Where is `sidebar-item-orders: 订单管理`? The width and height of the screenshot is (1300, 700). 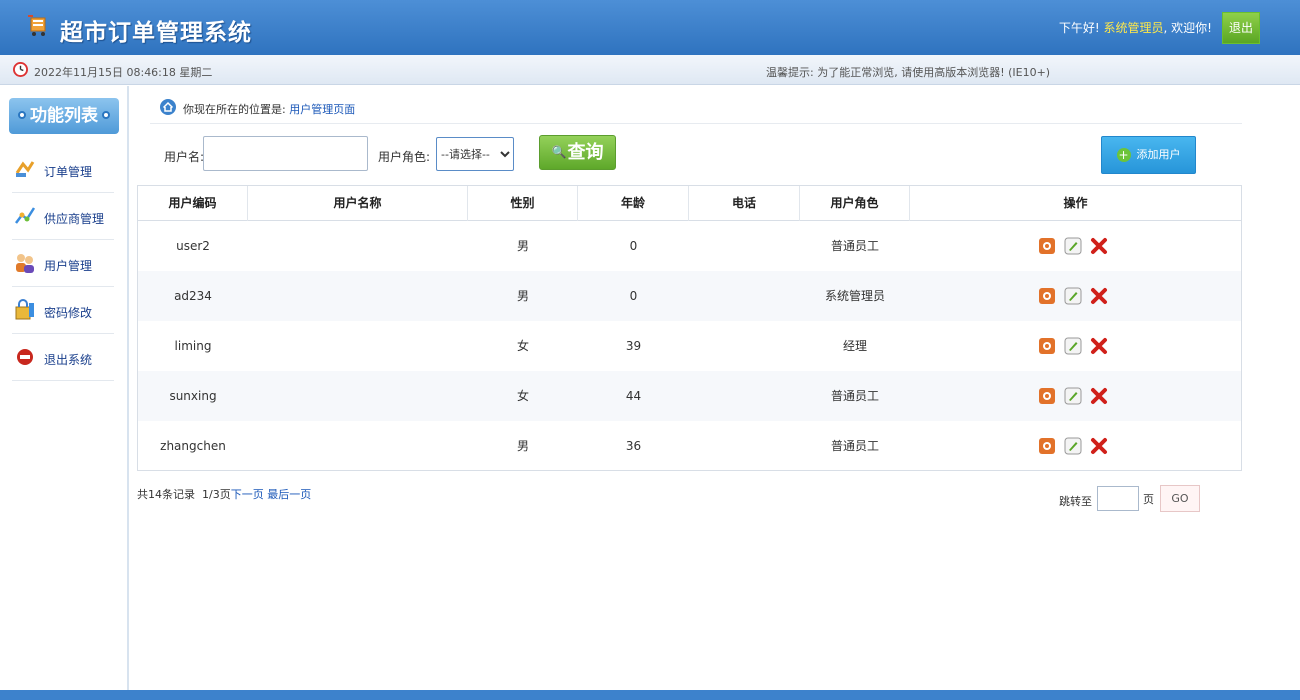
sidebar-item-orders: 订单管理 is located at coordinates (63, 169).